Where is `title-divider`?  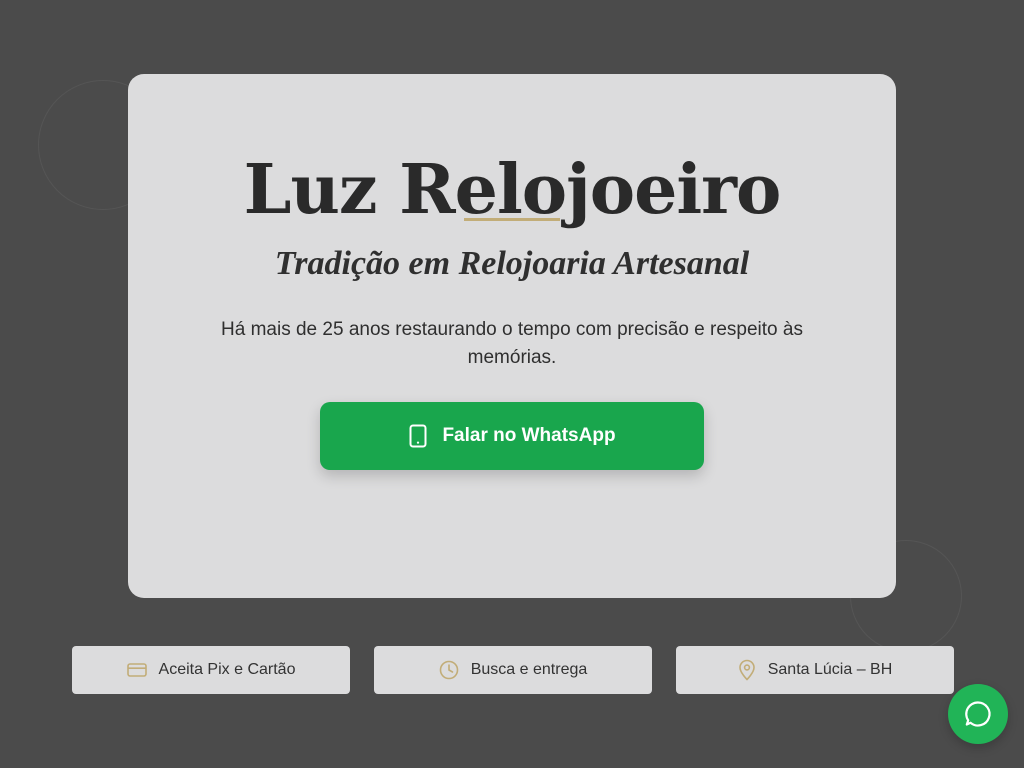 title-divider is located at coordinates (512, 219).